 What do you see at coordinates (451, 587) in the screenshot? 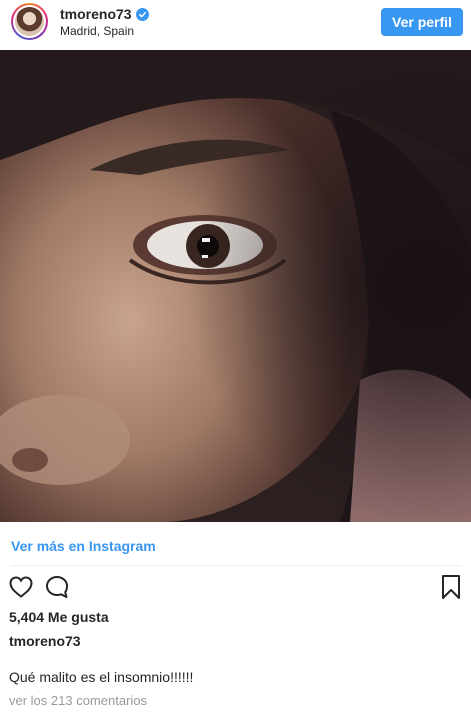
I see `bookmark-icon` at bounding box center [451, 587].